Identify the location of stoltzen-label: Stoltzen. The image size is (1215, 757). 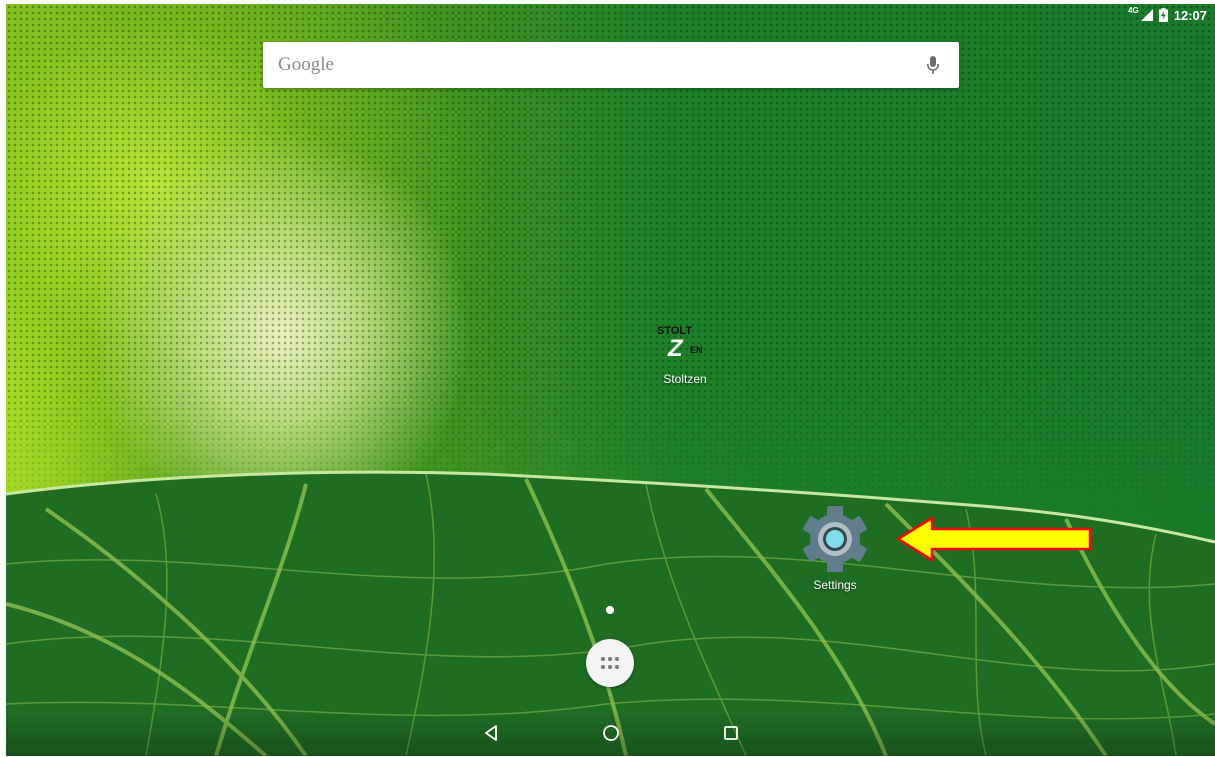
(685, 379).